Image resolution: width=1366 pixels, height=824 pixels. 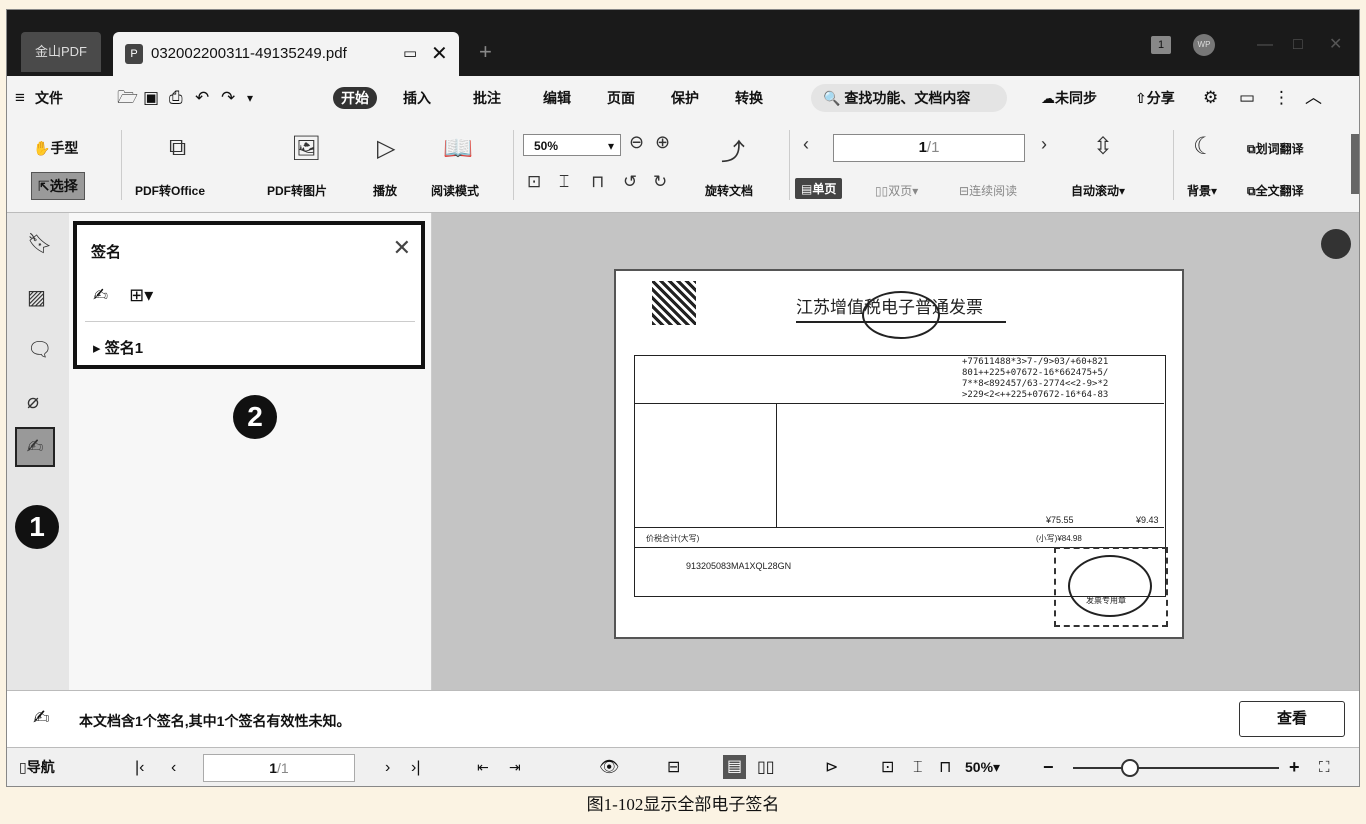 What do you see at coordinates (988, 190) in the screenshot?
I see `continuous-read-button: ⊟连续阅读` at bounding box center [988, 190].